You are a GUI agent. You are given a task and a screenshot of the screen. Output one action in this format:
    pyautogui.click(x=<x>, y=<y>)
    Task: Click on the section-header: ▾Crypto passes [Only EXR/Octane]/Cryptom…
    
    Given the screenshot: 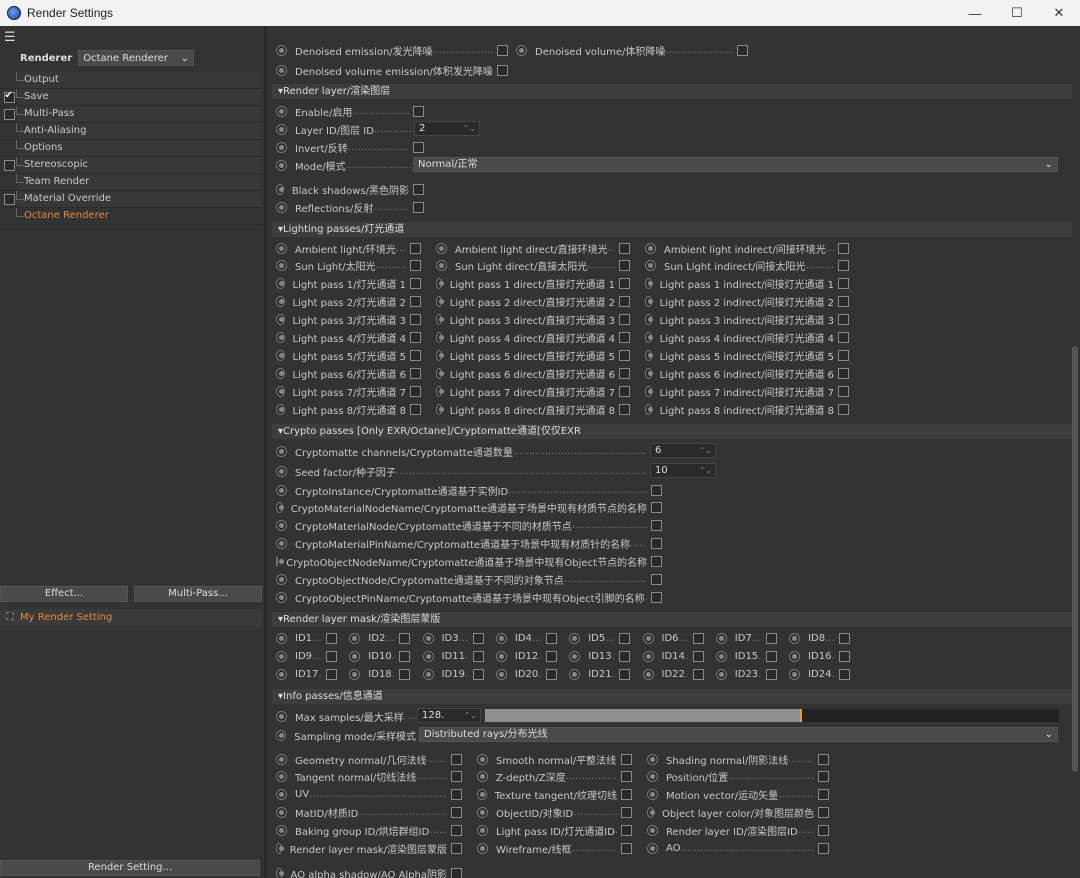 What is the action you would take?
    pyautogui.click(x=672, y=431)
    